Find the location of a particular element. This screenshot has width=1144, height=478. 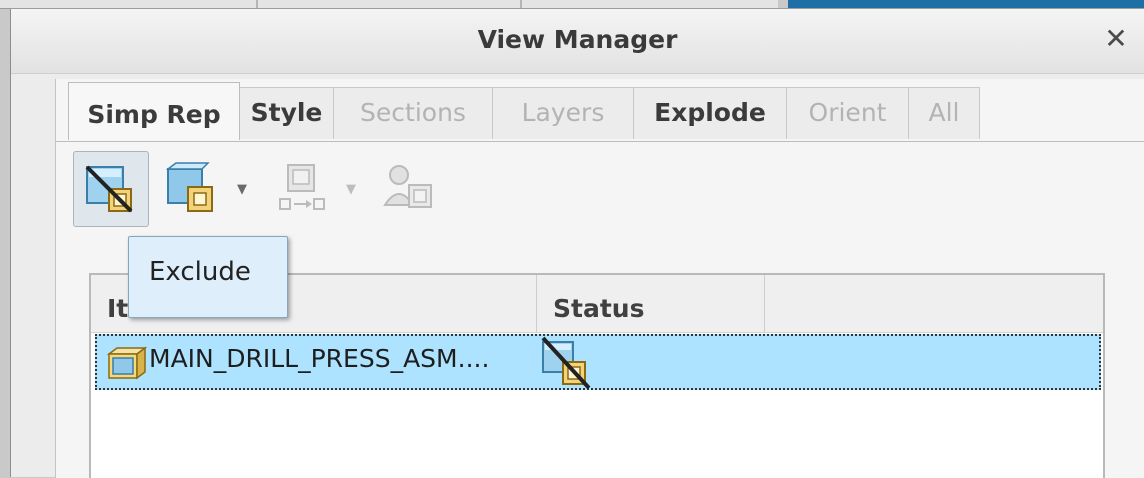

substitute-dropdown-arrow: ▼ is located at coordinates (351, 189).